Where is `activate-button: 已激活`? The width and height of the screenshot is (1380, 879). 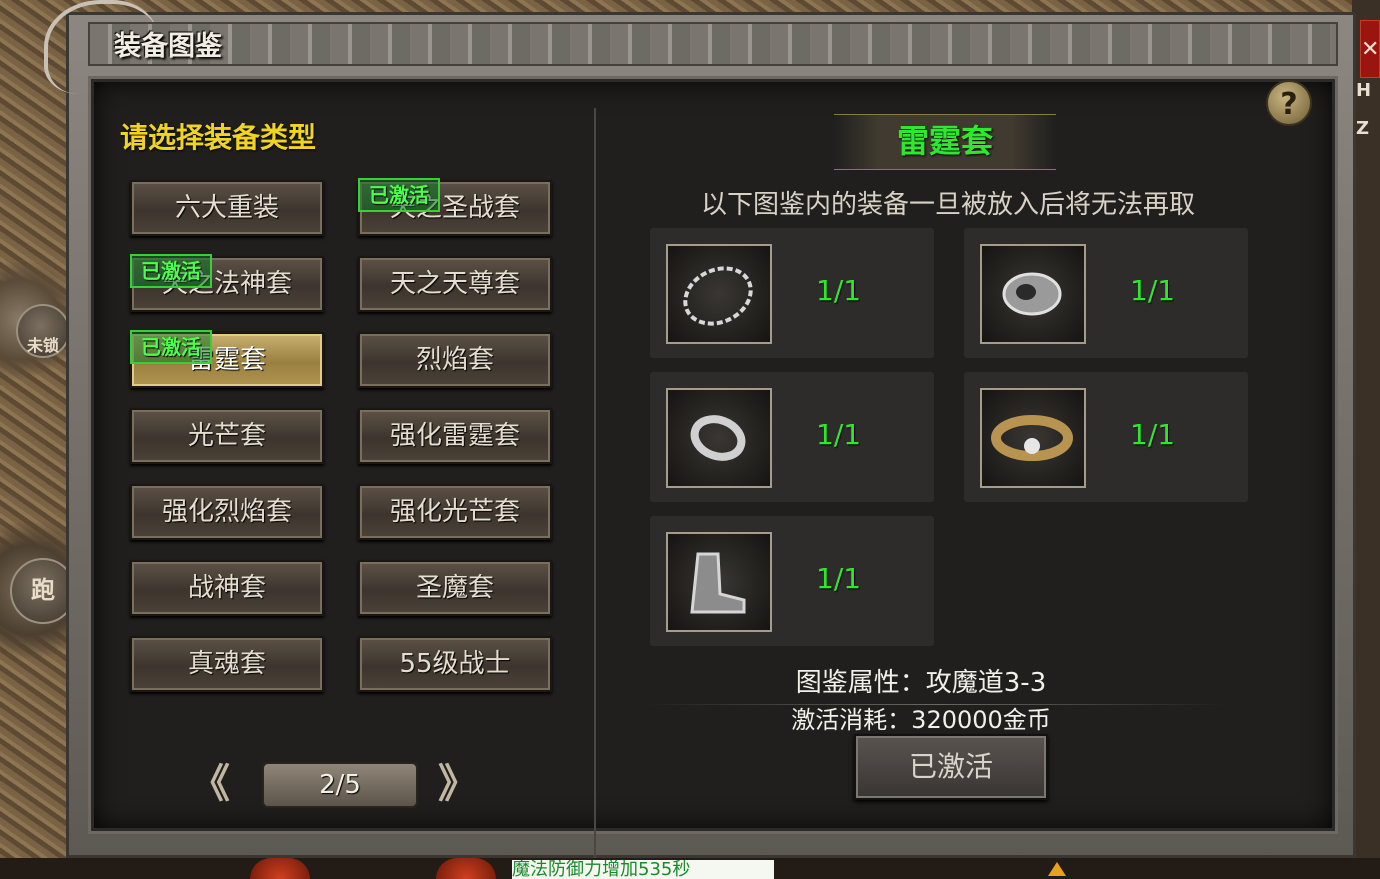
activate-button: 已激活 is located at coordinates (951, 767).